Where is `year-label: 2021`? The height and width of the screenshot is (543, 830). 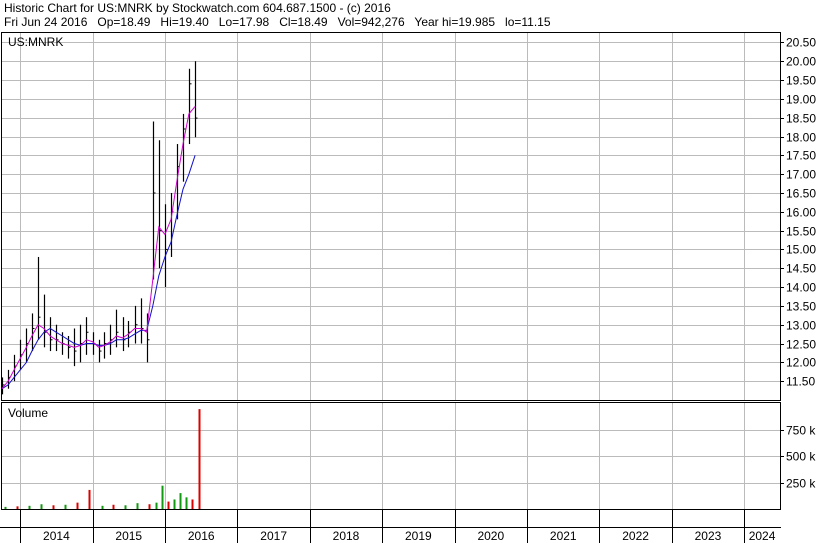
year-label: 2021 is located at coordinates (563, 536).